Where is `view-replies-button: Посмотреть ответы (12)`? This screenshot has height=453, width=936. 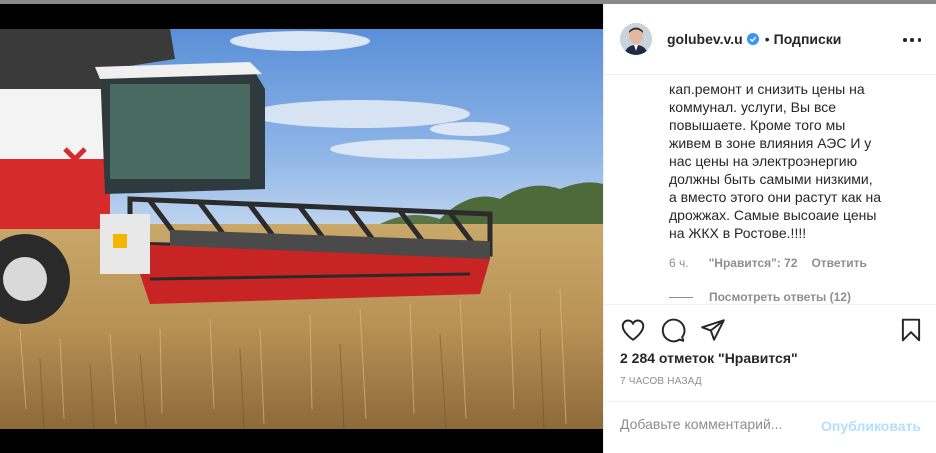 view-replies-button: Посмотреть ответы (12) is located at coordinates (760, 297).